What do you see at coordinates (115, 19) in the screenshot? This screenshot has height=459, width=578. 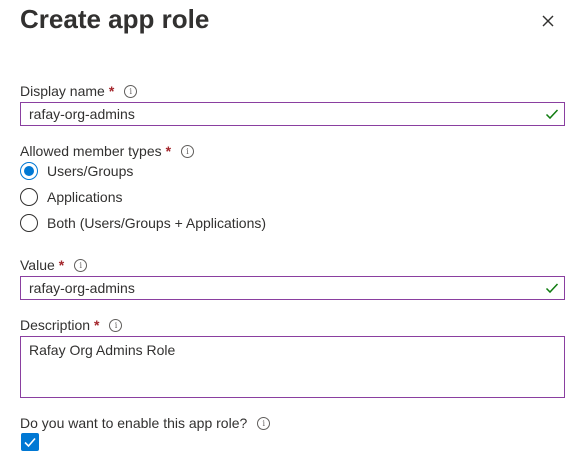 I see `panel-title: Create app role` at bounding box center [115, 19].